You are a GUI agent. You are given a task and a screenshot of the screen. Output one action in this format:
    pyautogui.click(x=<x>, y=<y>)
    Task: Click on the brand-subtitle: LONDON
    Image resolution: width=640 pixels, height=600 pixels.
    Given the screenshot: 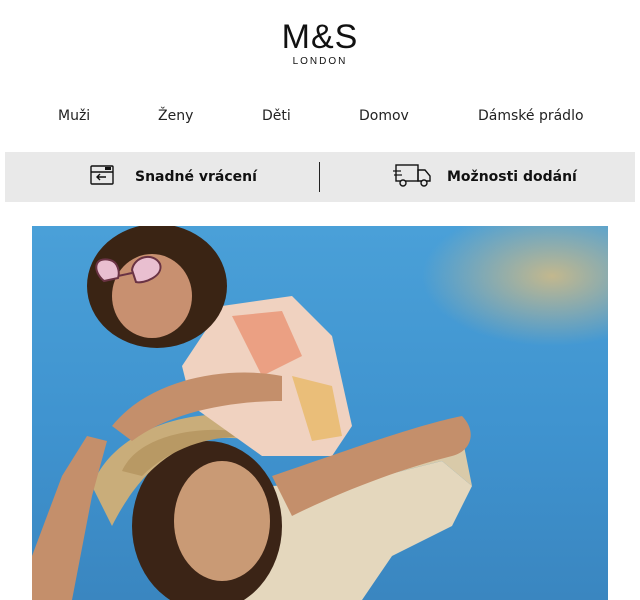 What is the action you would take?
    pyautogui.click(x=320, y=61)
    